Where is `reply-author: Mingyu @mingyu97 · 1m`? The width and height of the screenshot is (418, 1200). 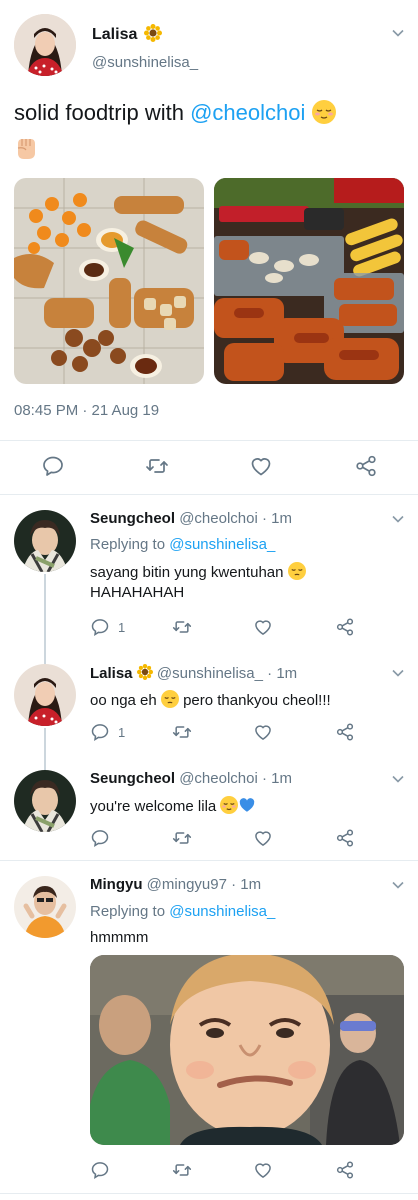 reply-author: Mingyu @mingyu97 · 1m is located at coordinates (175, 884).